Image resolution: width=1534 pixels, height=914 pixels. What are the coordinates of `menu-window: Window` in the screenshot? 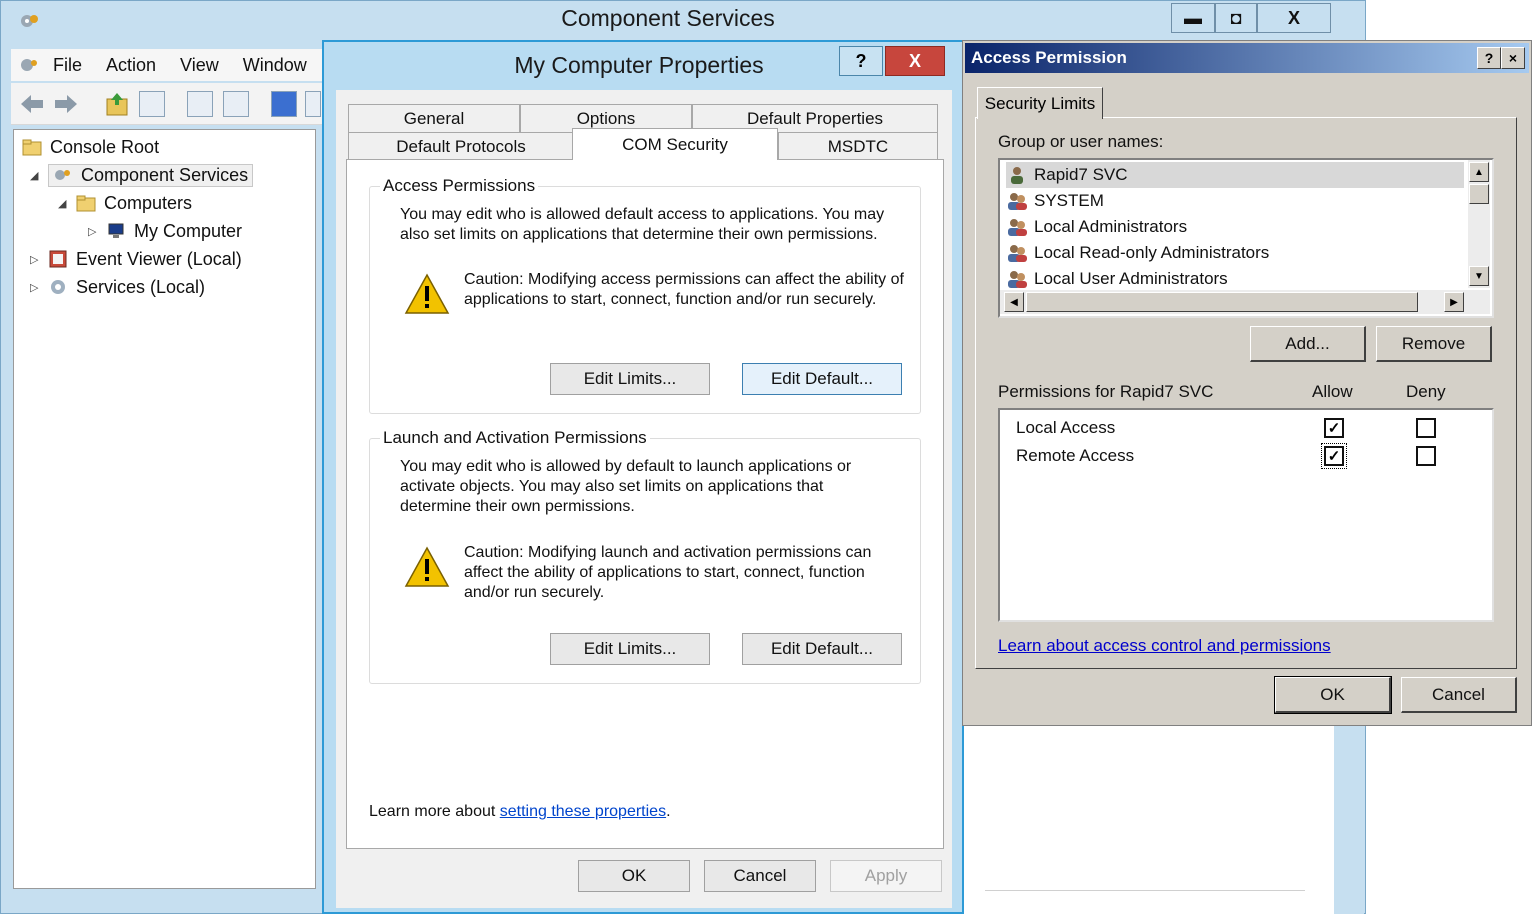 It's located at (275, 65).